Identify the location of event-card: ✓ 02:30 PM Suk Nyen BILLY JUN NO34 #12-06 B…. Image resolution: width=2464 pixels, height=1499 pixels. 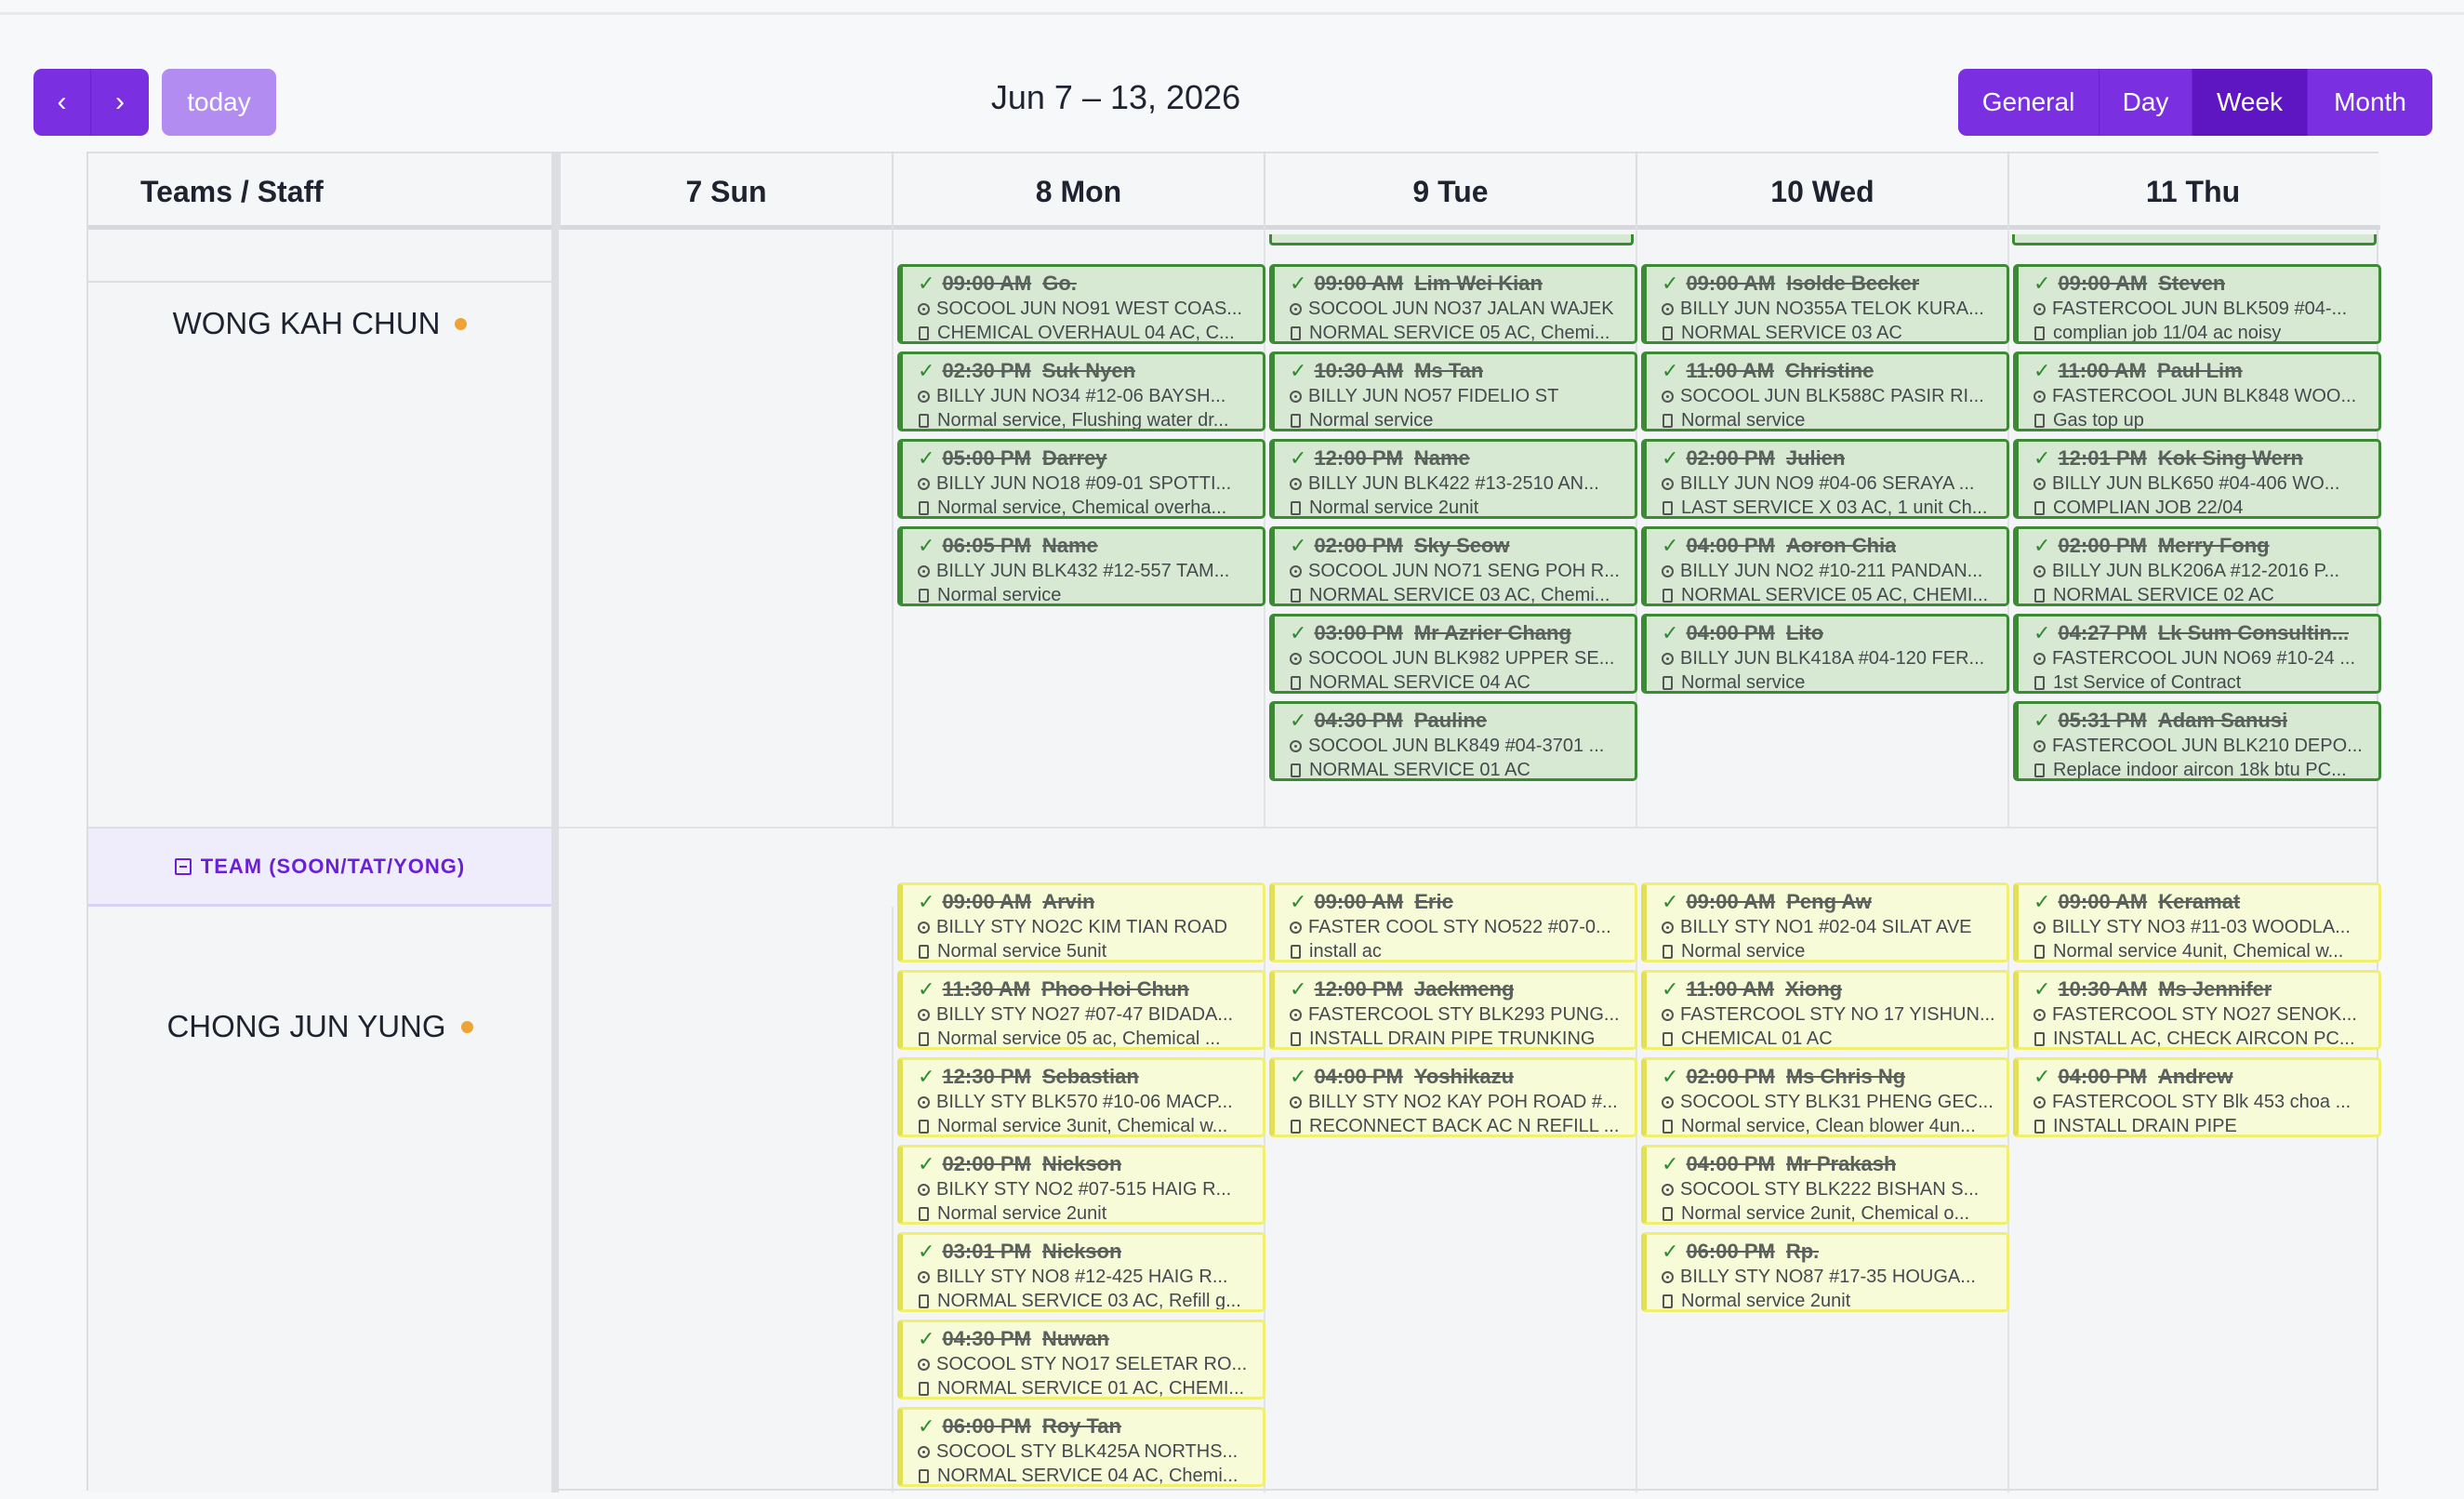
(1081, 391).